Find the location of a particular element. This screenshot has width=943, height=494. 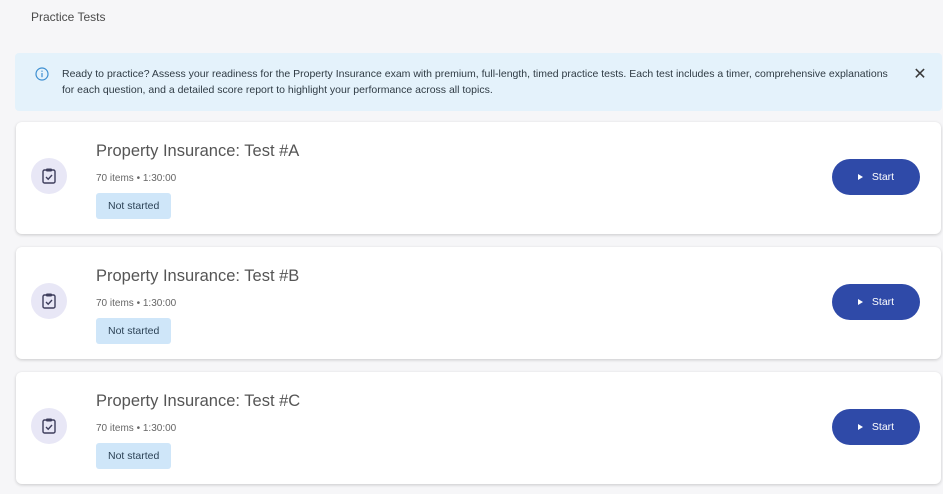

info-icon is located at coordinates (42, 74).